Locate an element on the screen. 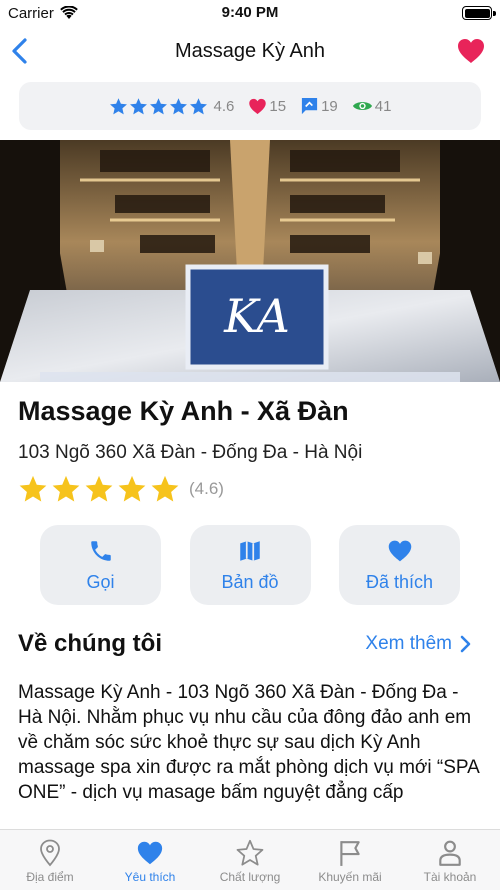 The width and height of the screenshot is (500, 890). svg-text: KA is located at coordinates (256, 316).